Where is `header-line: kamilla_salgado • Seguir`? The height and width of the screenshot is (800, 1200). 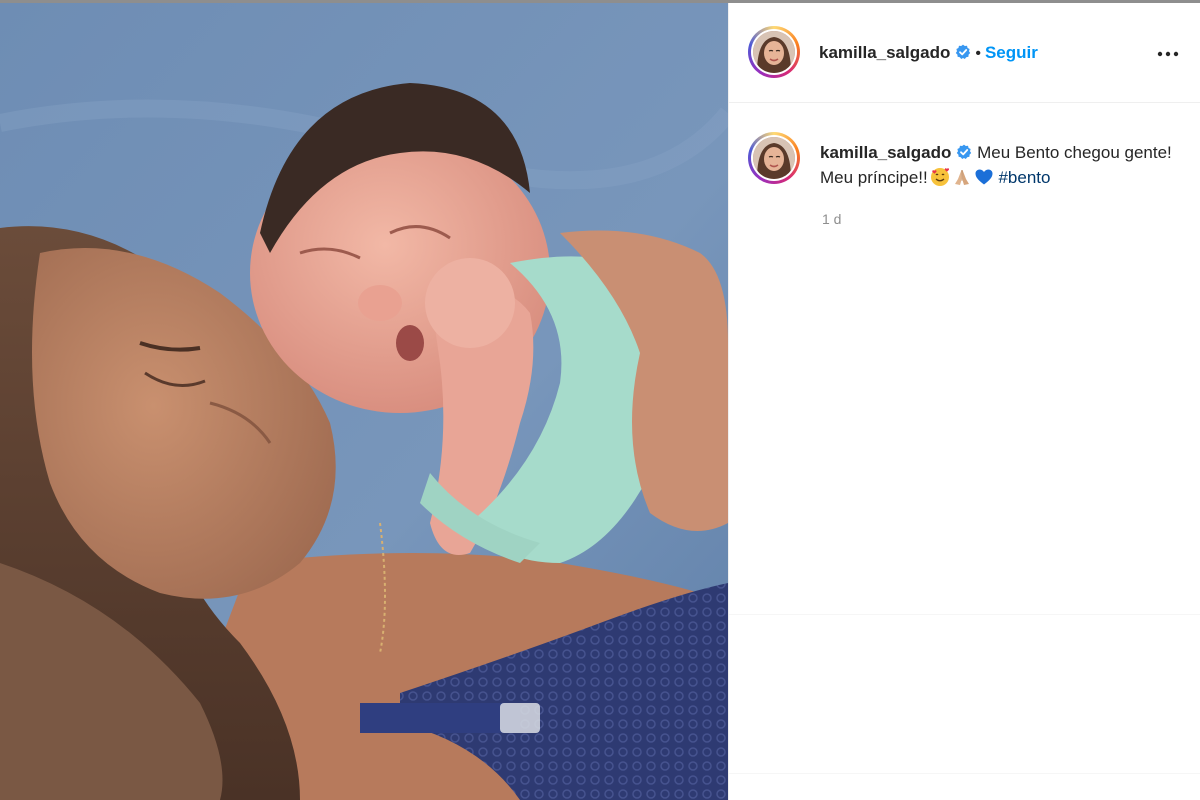 header-line: kamilla_salgado • Seguir is located at coordinates (928, 53).